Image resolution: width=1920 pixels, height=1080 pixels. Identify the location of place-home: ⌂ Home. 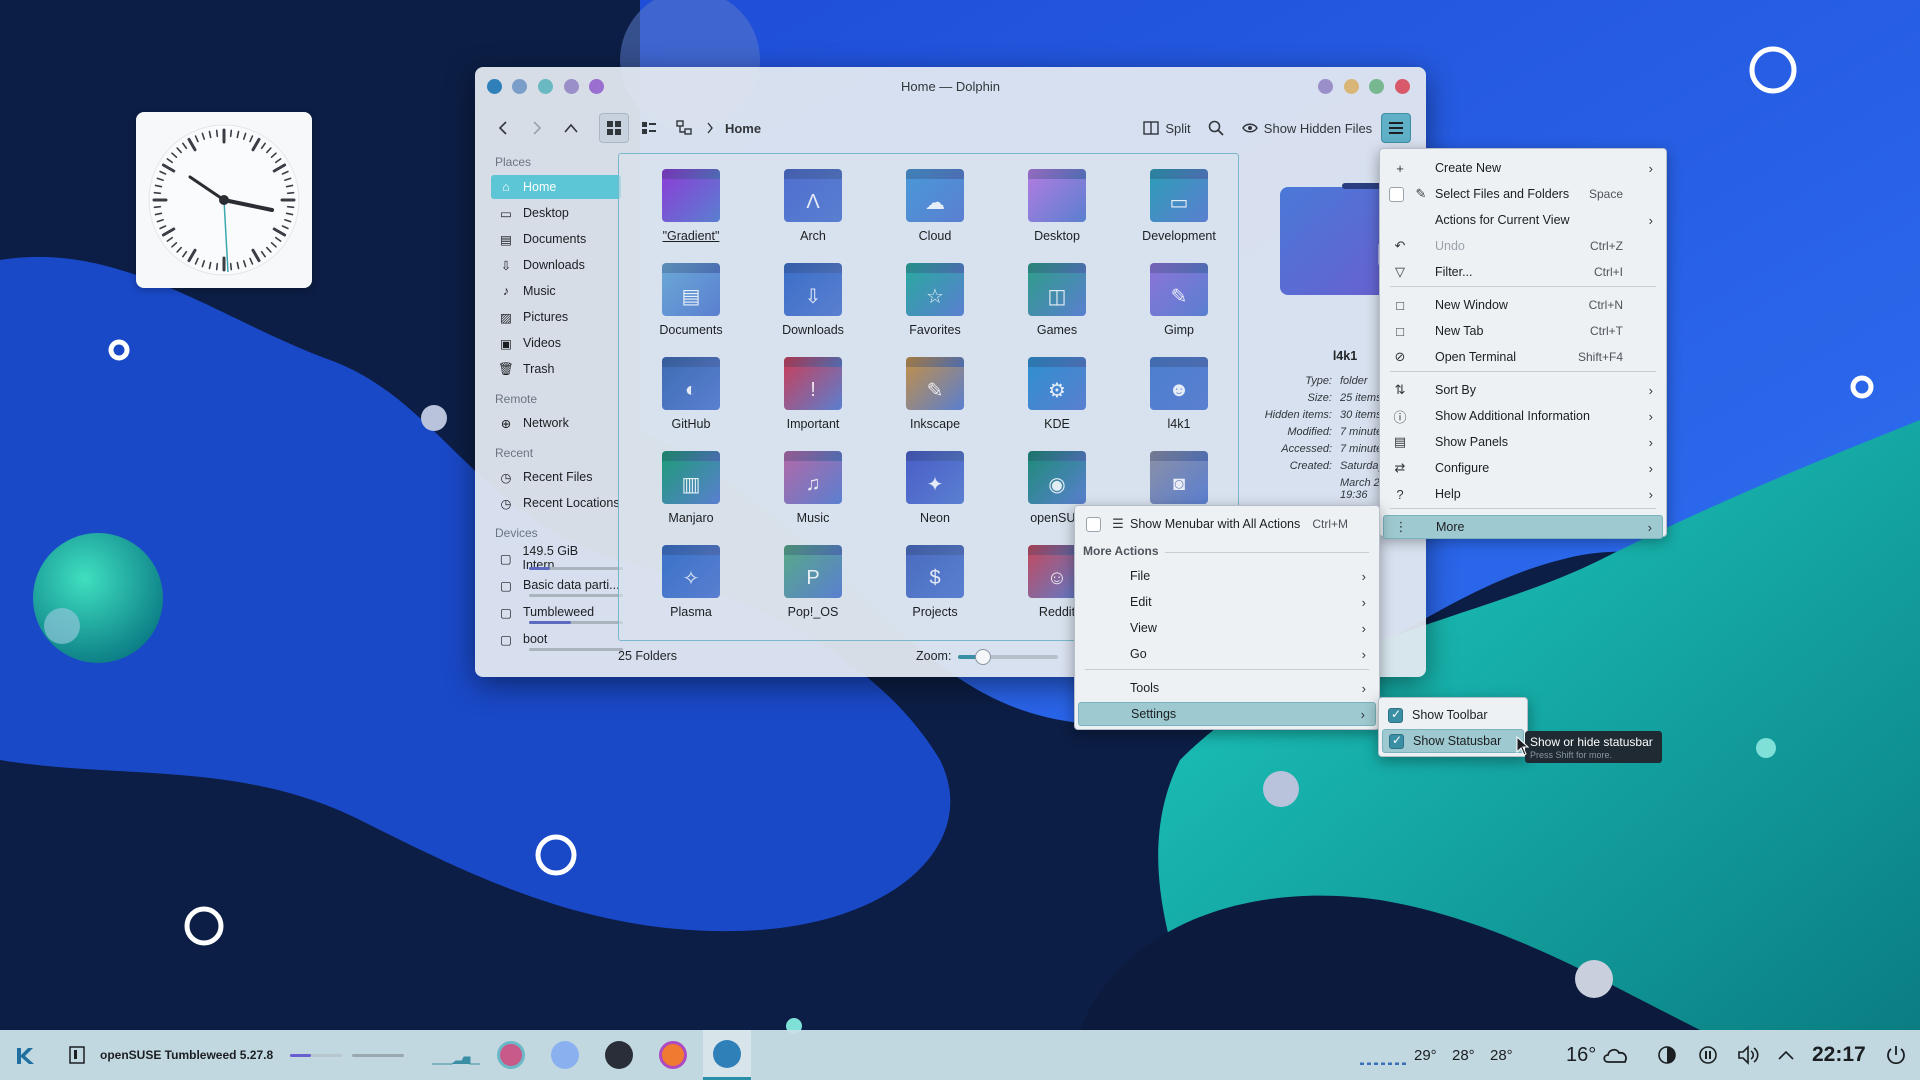
(556, 187).